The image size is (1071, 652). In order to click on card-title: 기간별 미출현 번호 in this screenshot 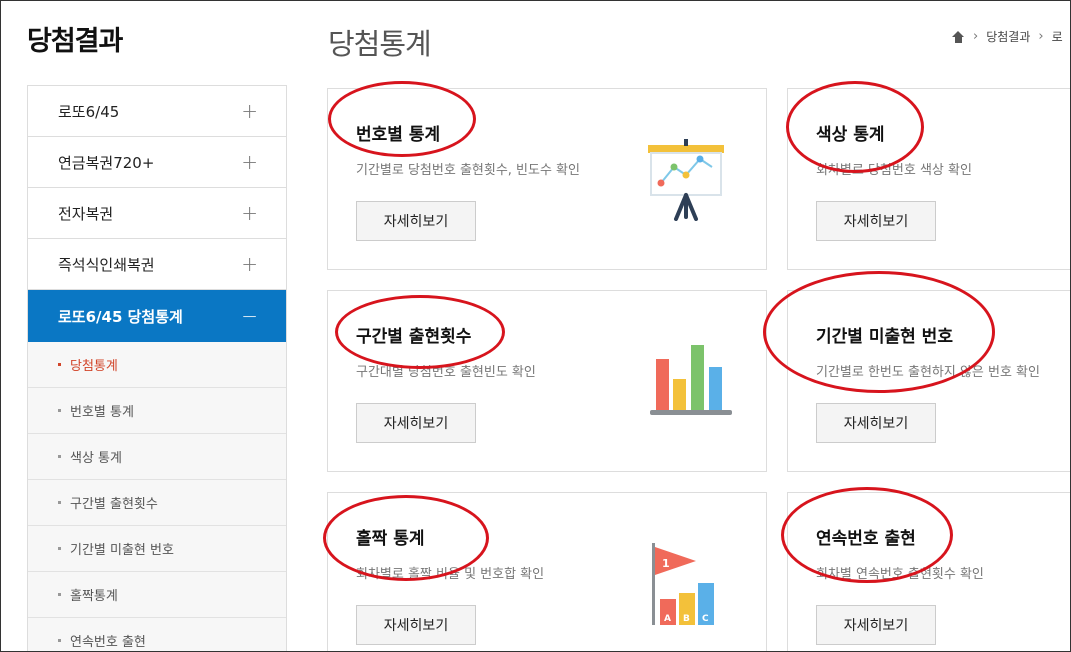, I will do `click(884, 337)`.